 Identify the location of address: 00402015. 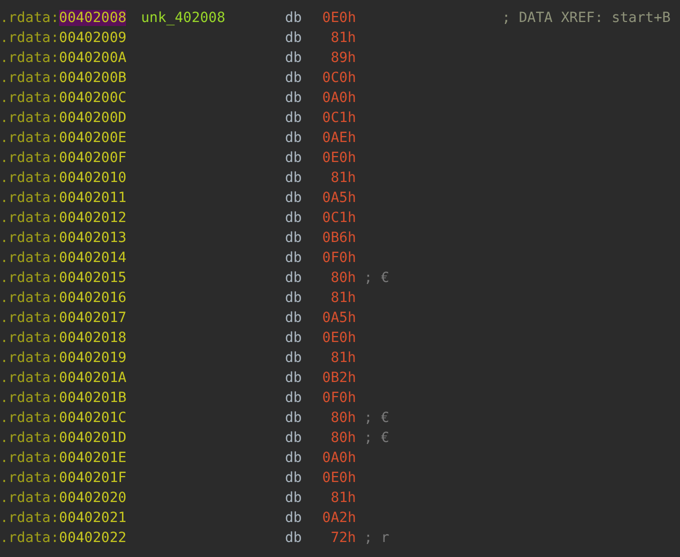
(92, 278).